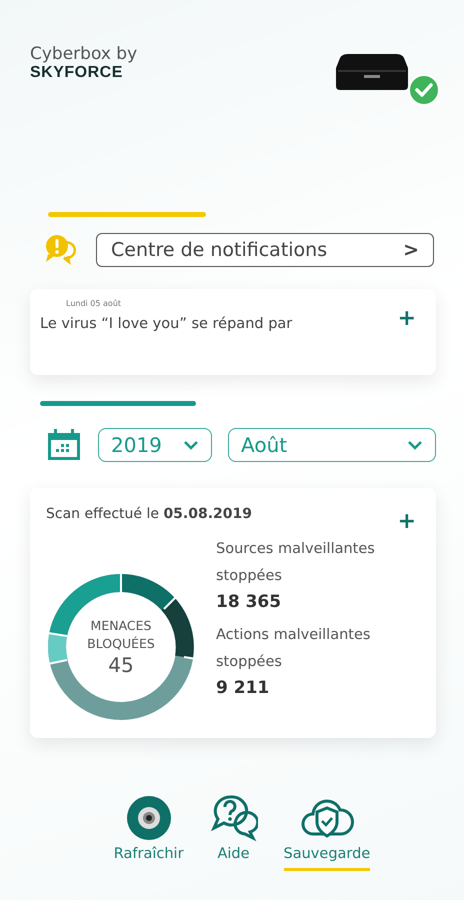  What do you see at coordinates (233, 858) in the screenshot?
I see `nav-tab: Aide` at bounding box center [233, 858].